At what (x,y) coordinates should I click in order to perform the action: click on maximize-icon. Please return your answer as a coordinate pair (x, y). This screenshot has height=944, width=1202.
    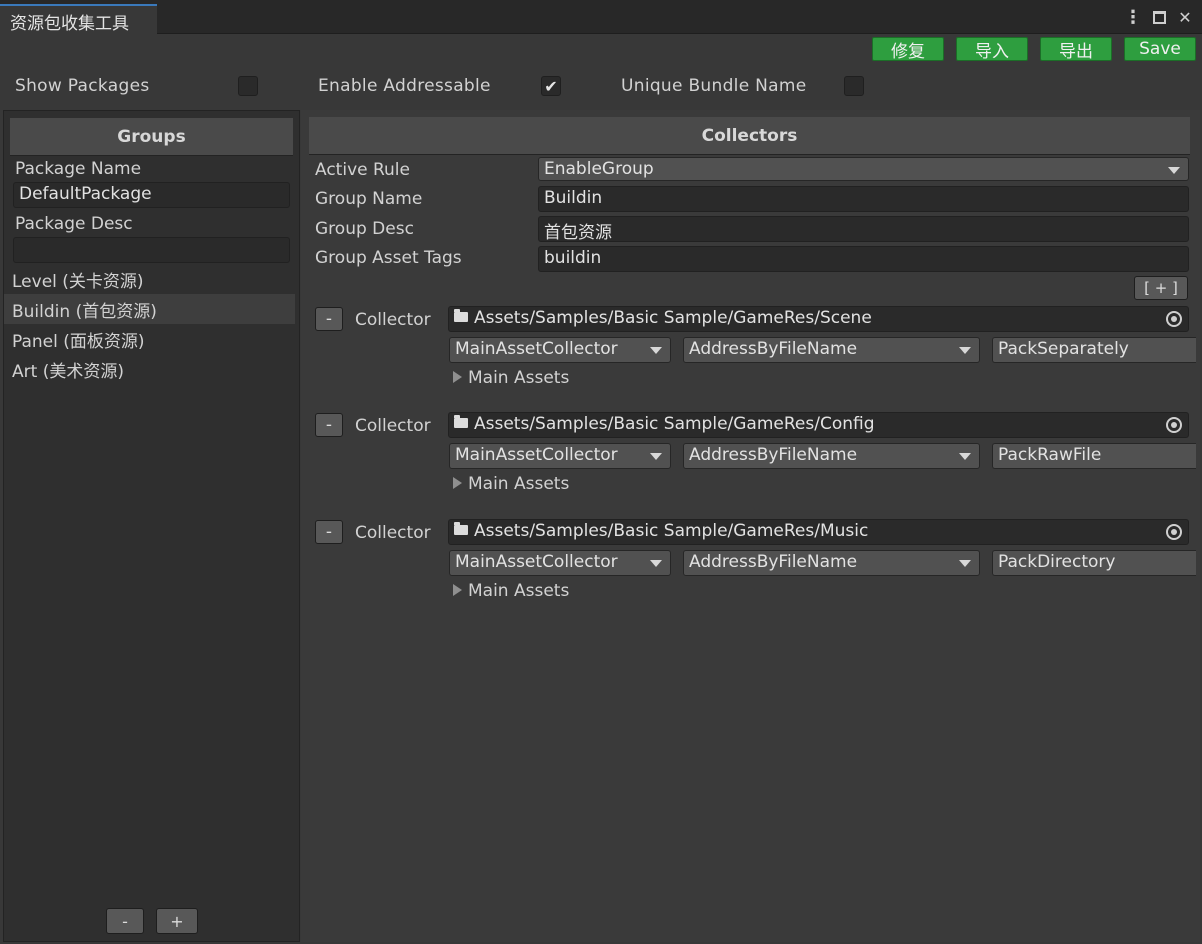
    Looking at the image, I should click on (1159, 17).